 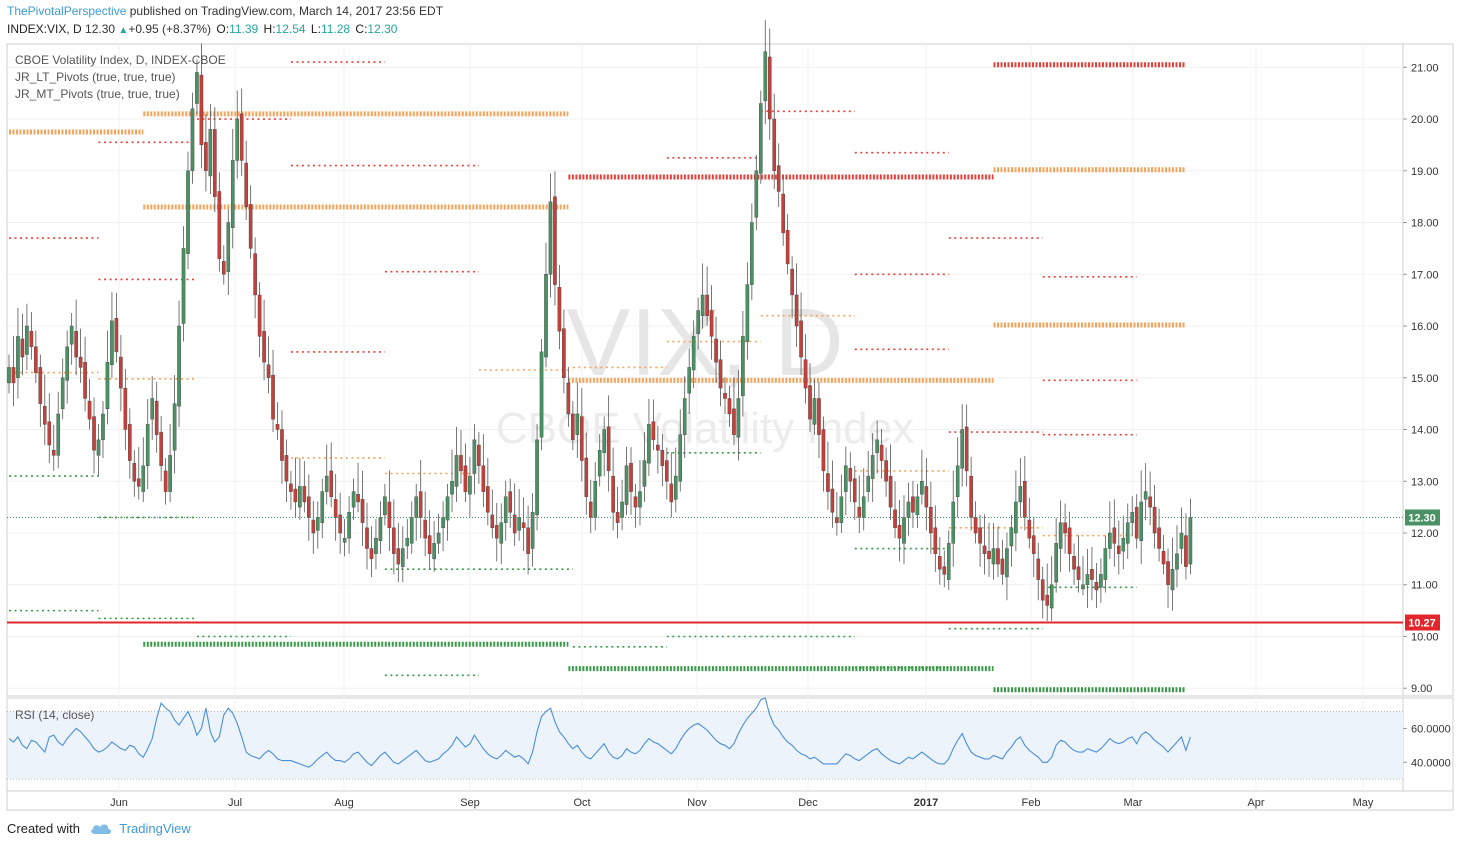 I want to click on legend-indicator-mt: JR_MT_Pivots (true, true, true), so click(x=97, y=94).